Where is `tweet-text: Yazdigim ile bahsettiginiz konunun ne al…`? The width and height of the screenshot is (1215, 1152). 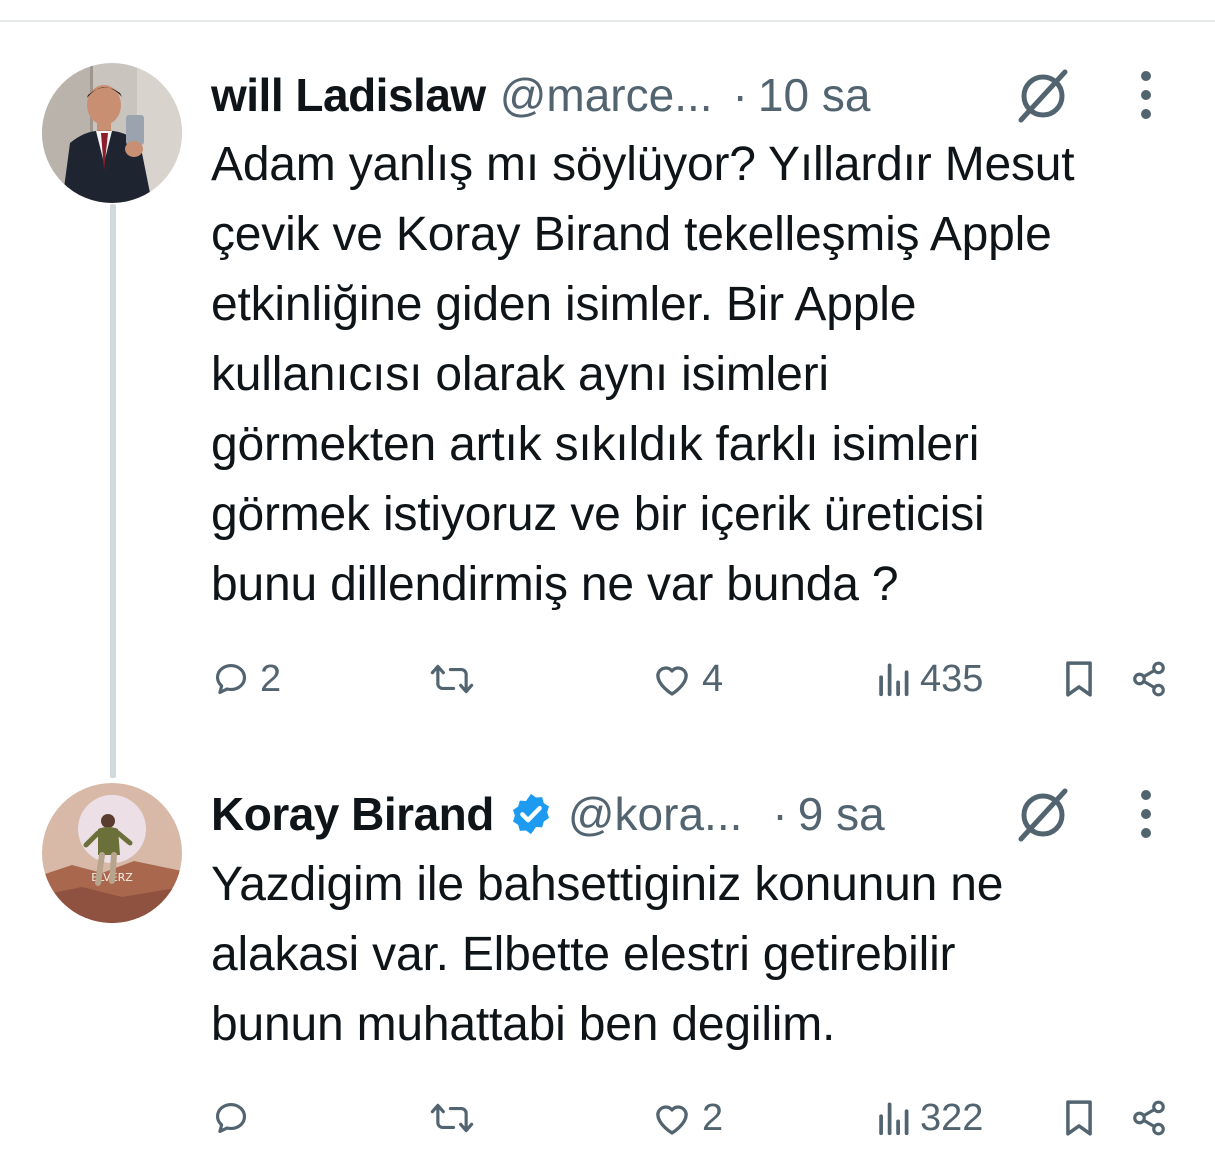
tweet-text: Yazdigim ile bahsettiginiz konunun ne al… is located at coordinates (607, 954).